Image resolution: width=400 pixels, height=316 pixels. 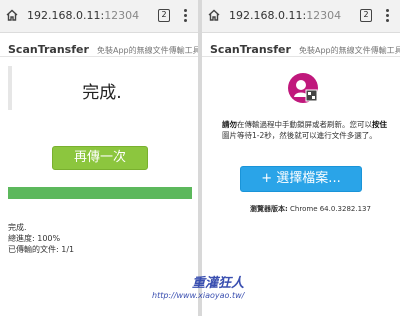 I want to click on status-box: 完成., so click(x=100, y=88).